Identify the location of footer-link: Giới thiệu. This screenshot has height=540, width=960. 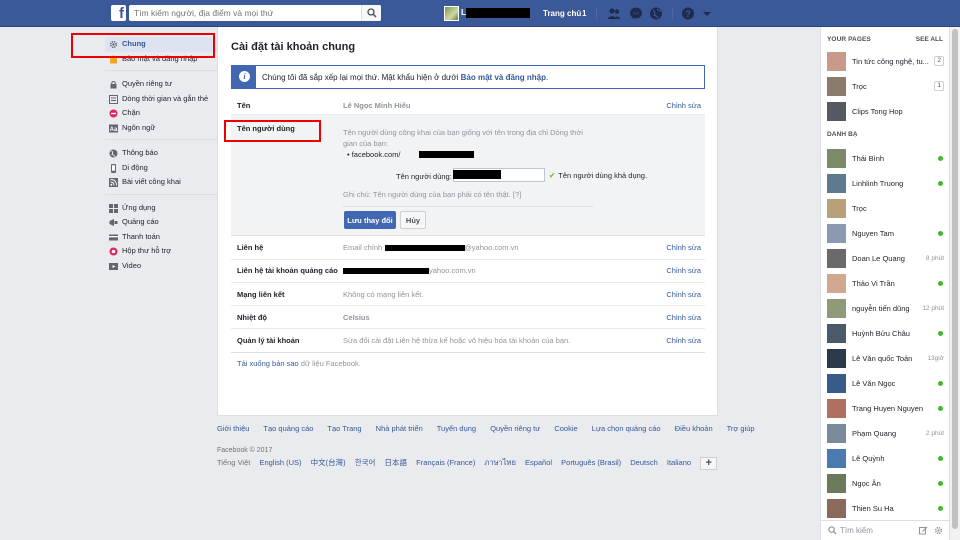
(233, 428).